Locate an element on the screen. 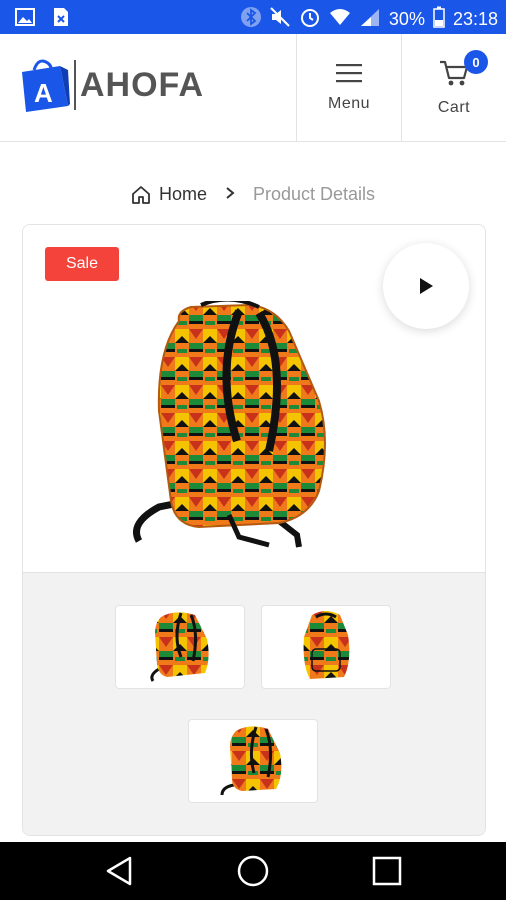 Image resolution: width=506 pixels, height=900 pixels. home-nav-icon is located at coordinates (253, 871).